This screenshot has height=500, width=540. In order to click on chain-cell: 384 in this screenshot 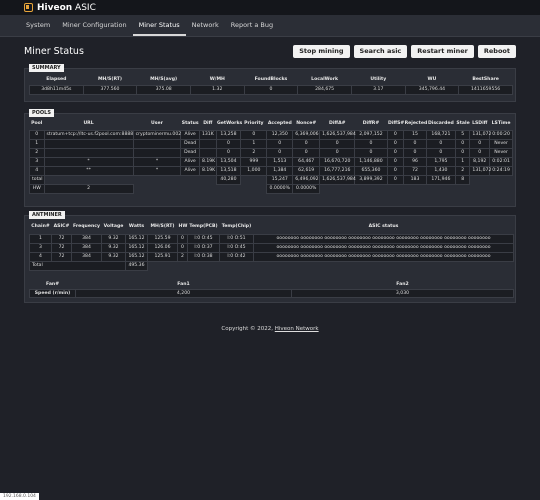, I will do `click(86, 238)`.